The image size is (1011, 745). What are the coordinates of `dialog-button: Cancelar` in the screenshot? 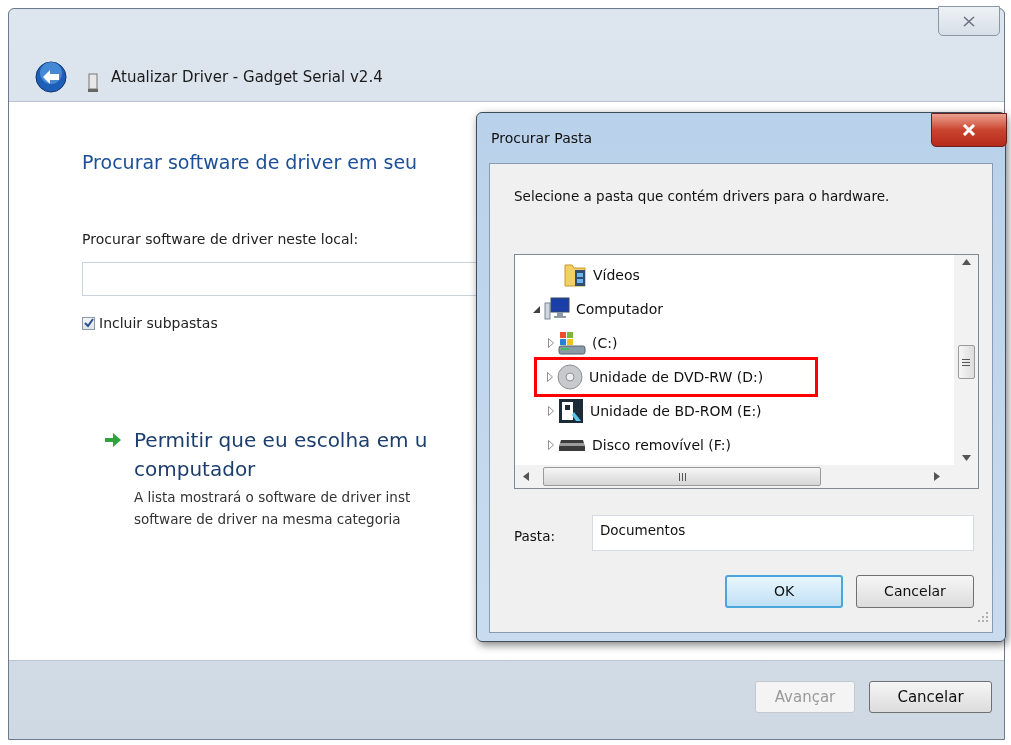 It's located at (915, 592).